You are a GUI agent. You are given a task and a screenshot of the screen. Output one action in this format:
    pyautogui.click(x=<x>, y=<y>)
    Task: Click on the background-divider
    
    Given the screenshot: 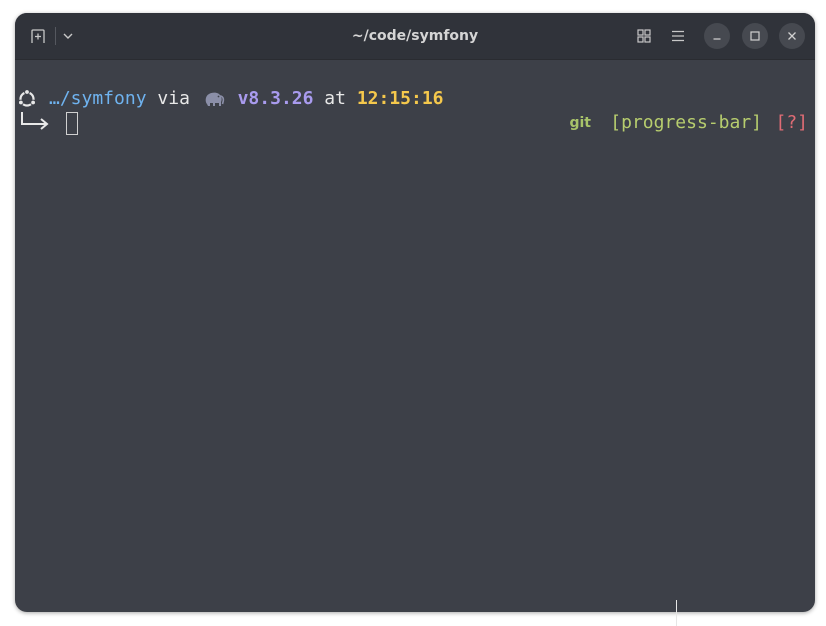 What is the action you would take?
    pyautogui.click(x=676, y=613)
    